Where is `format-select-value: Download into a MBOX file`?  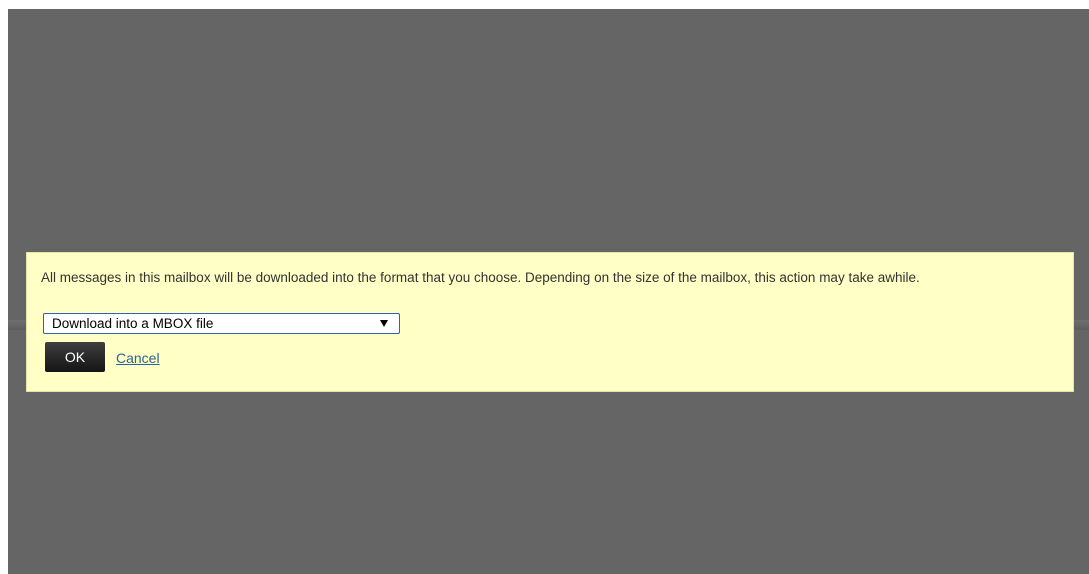 format-select-value: Download into a MBOX file is located at coordinates (133, 323).